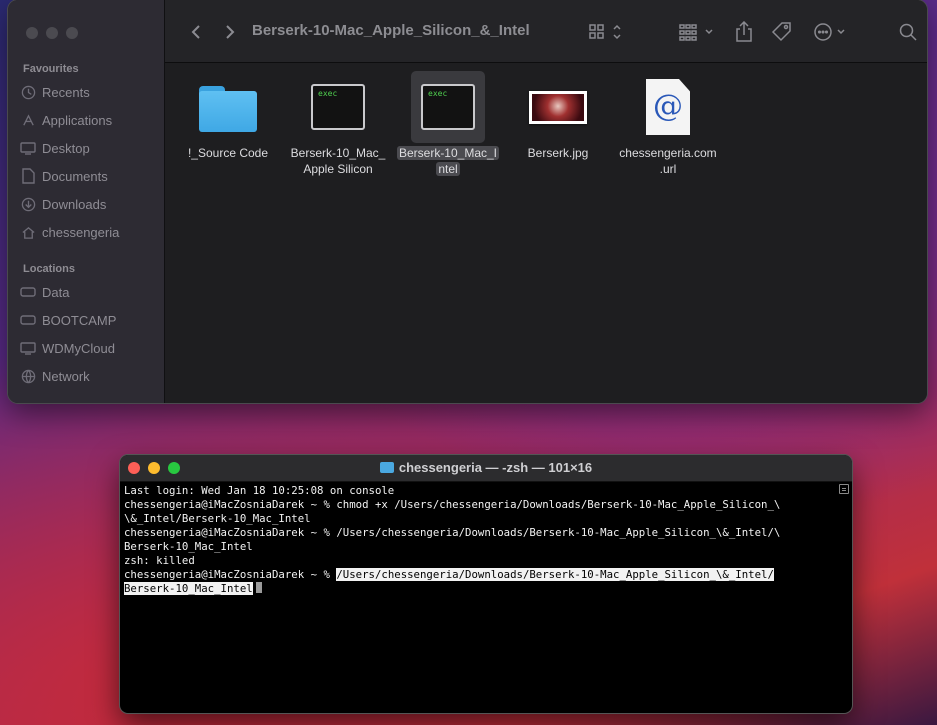  What do you see at coordinates (558, 107) in the screenshot?
I see `image-thumbnail` at bounding box center [558, 107].